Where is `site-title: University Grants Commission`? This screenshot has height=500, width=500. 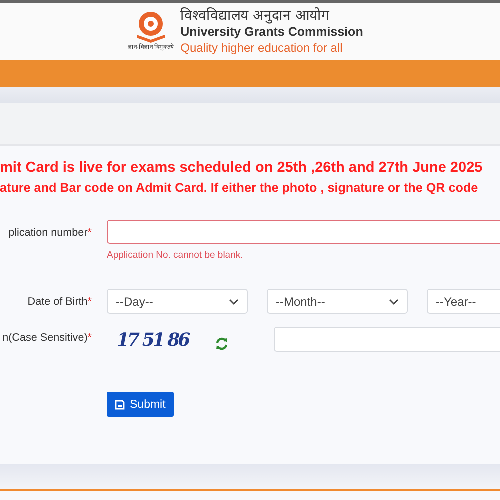
site-title: University Grants Commission is located at coordinates (272, 32).